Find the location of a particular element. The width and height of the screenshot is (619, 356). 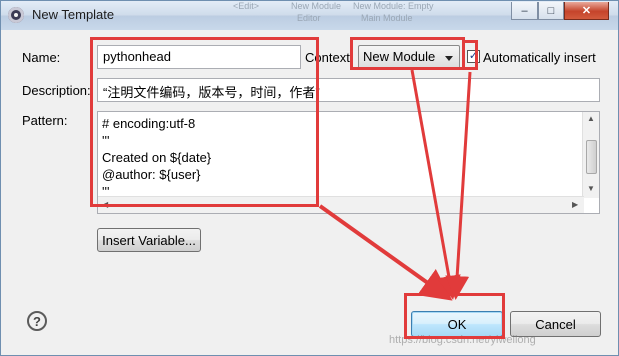

arrow-from-checkbox is located at coordinates (458, 185).